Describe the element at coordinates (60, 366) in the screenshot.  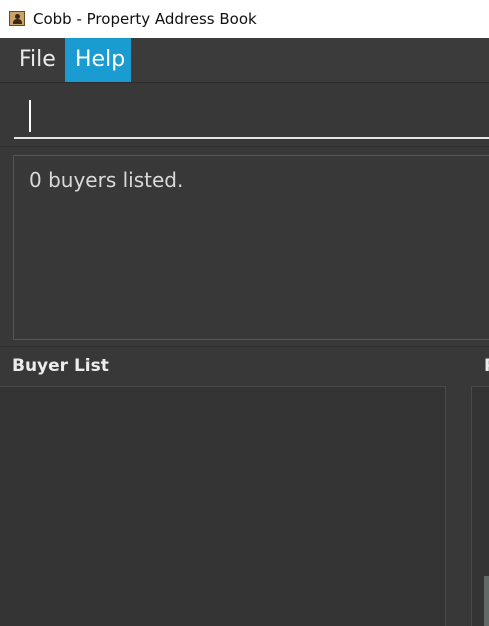
I see `buyer-list-title: Buyer List` at that location.